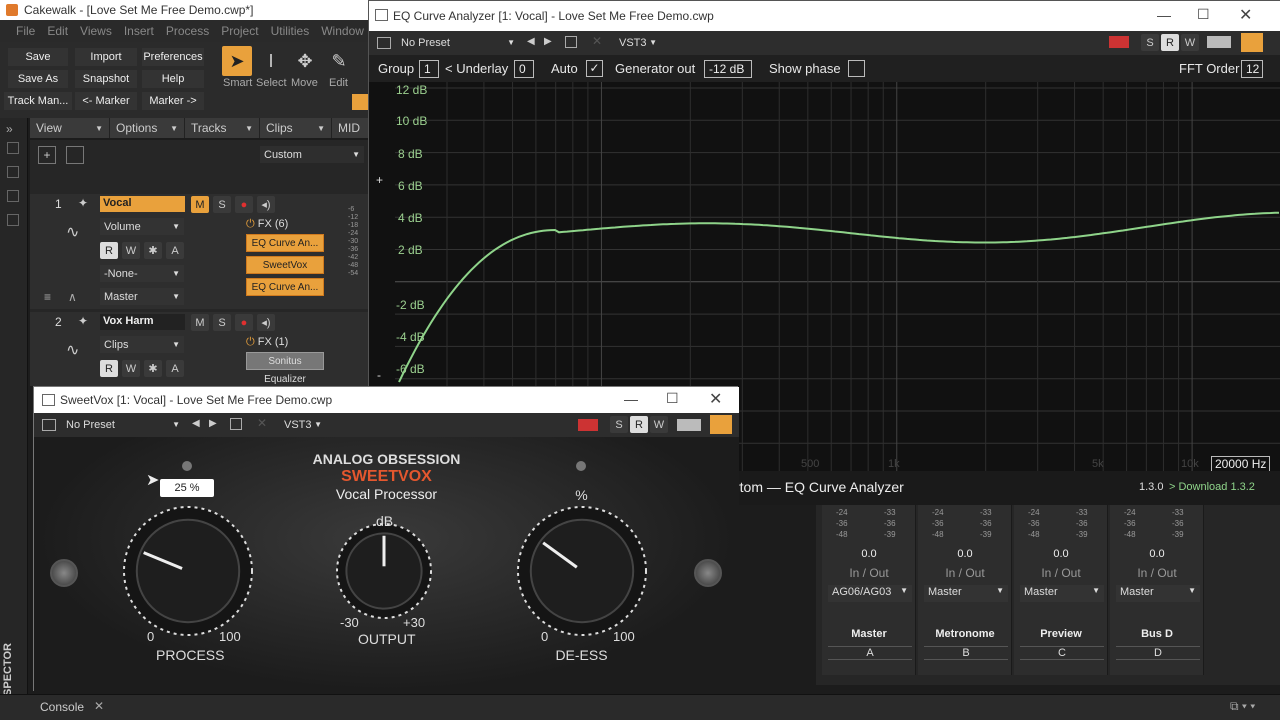 The image size is (1280, 720). Describe the element at coordinates (106, 57) in the screenshot. I see `import-button: Import` at that location.